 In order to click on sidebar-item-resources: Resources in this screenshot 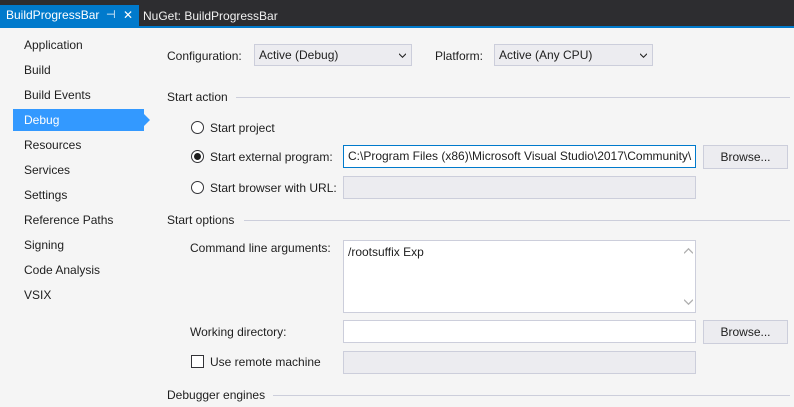, I will do `click(78, 145)`.